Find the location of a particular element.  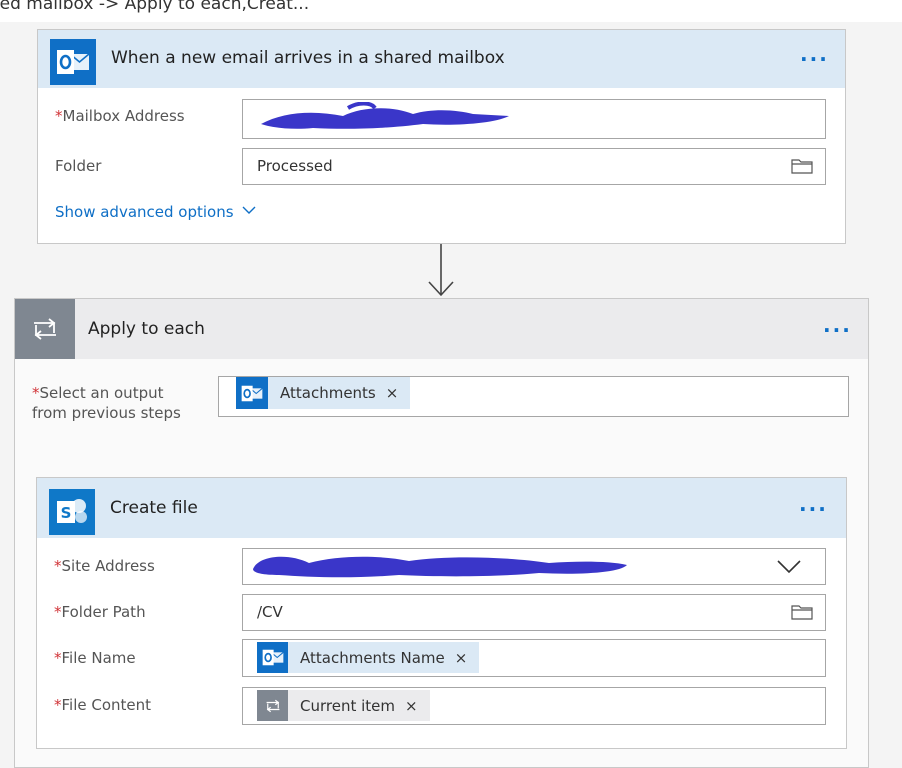

arrow-down-icon is located at coordinates (441, 270).